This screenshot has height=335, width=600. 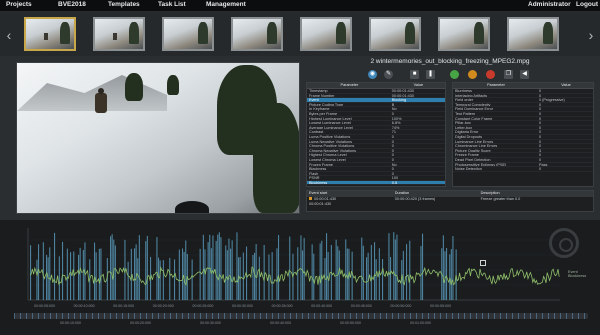 What do you see at coordinates (388, 74) in the screenshot?
I see `wrench-icon: ✎` at bounding box center [388, 74].